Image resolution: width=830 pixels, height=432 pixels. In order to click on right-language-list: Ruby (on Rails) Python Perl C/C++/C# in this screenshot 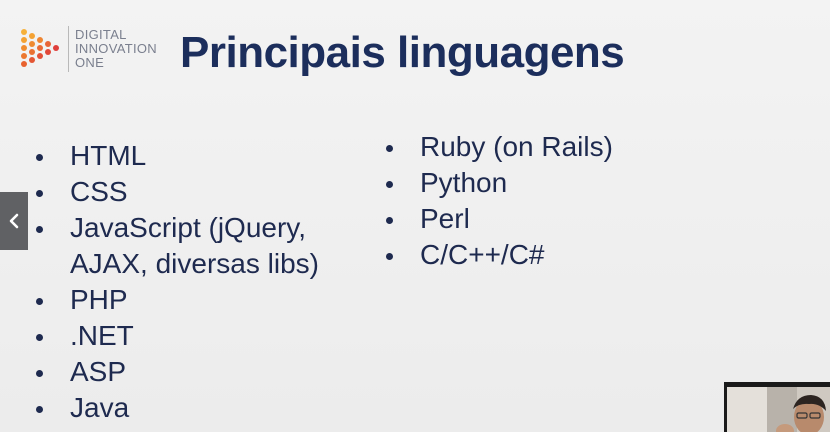, I will do `click(532, 201)`.